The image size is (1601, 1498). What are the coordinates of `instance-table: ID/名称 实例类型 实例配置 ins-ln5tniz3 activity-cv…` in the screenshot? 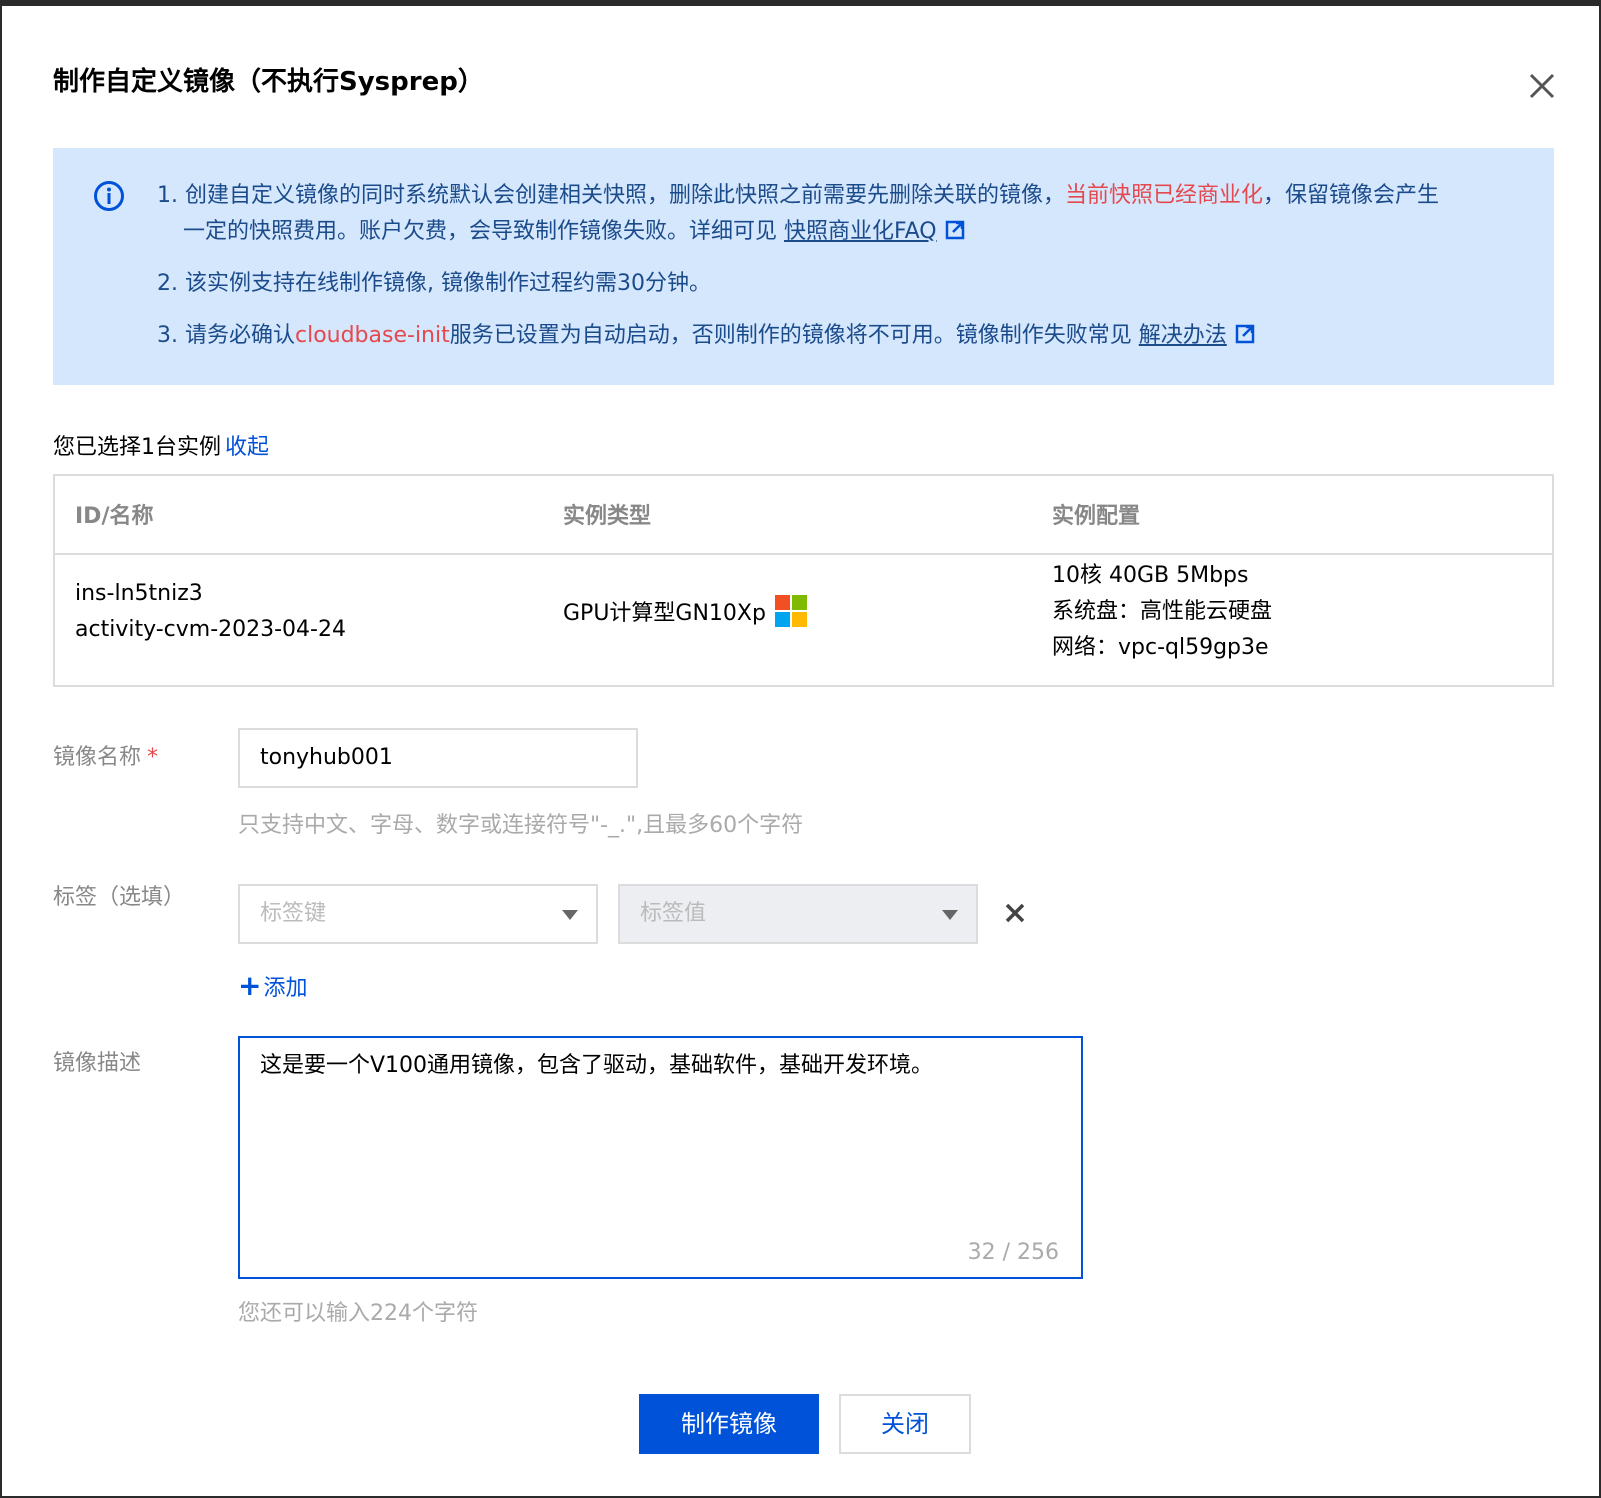 It's located at (803, 580).